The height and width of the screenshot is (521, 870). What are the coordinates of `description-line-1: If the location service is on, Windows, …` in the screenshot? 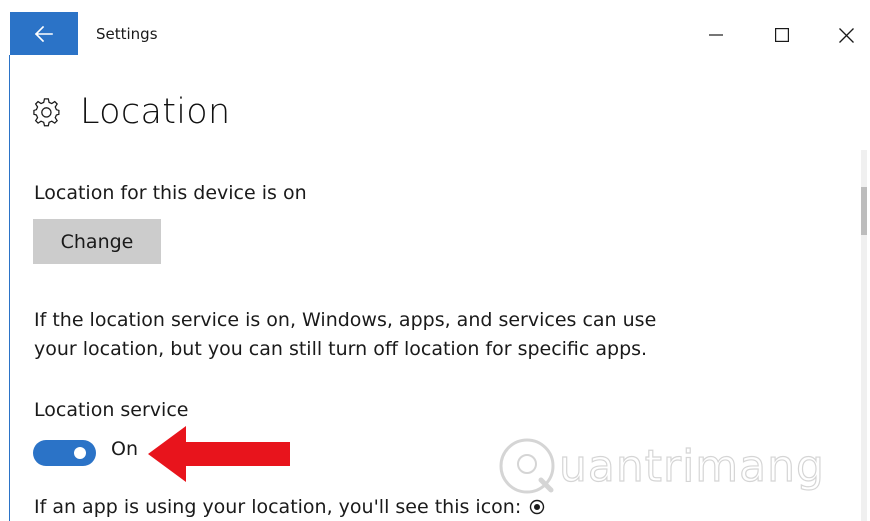 It's located at (345, 320).